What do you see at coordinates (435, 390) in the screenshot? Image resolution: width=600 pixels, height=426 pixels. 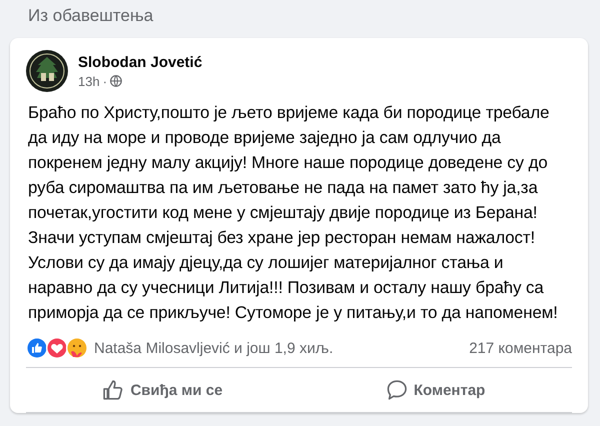 I see `comment-button: Коментар` at bounding box center [435, 390].